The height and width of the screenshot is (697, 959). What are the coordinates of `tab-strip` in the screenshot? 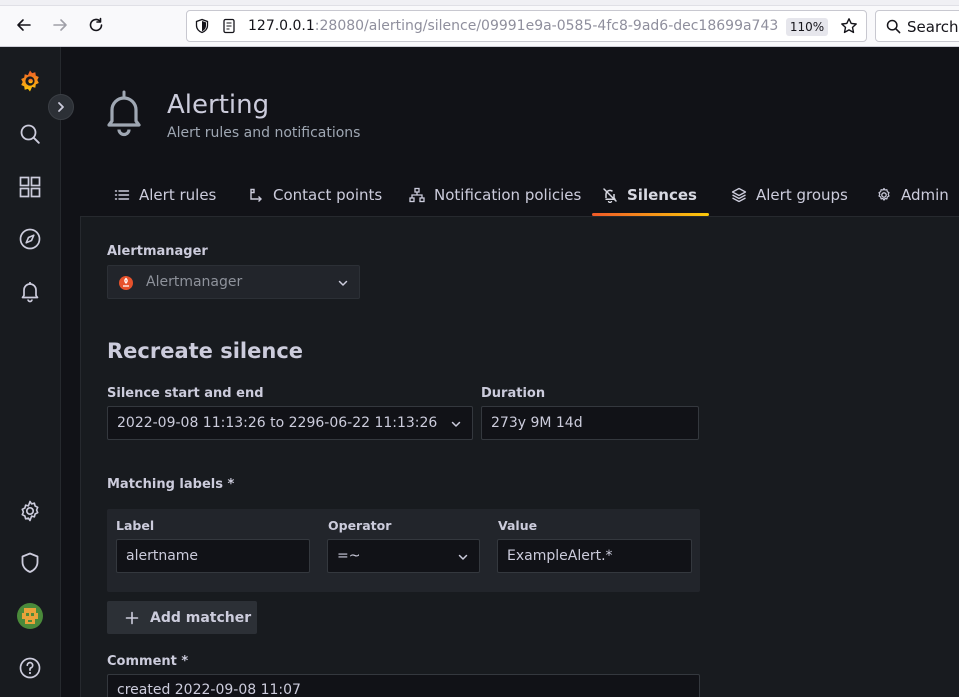 It's located at (479, 3).